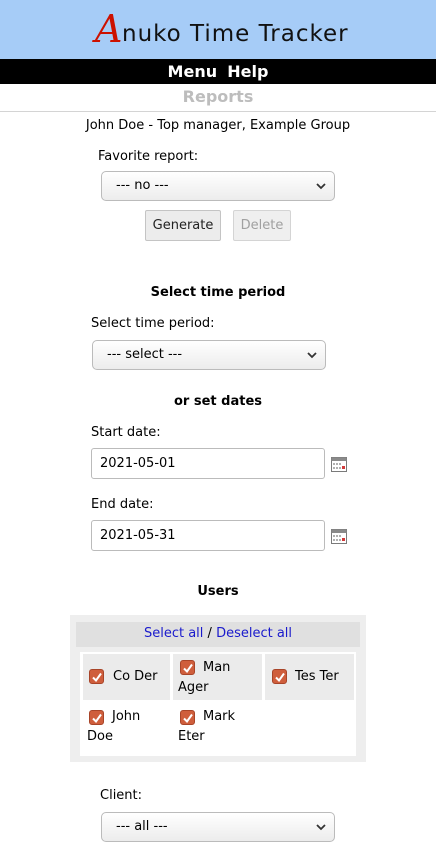 The height and width of the screenshot is (853, 436). I want to click on help-link: Help, so click(247, 71).